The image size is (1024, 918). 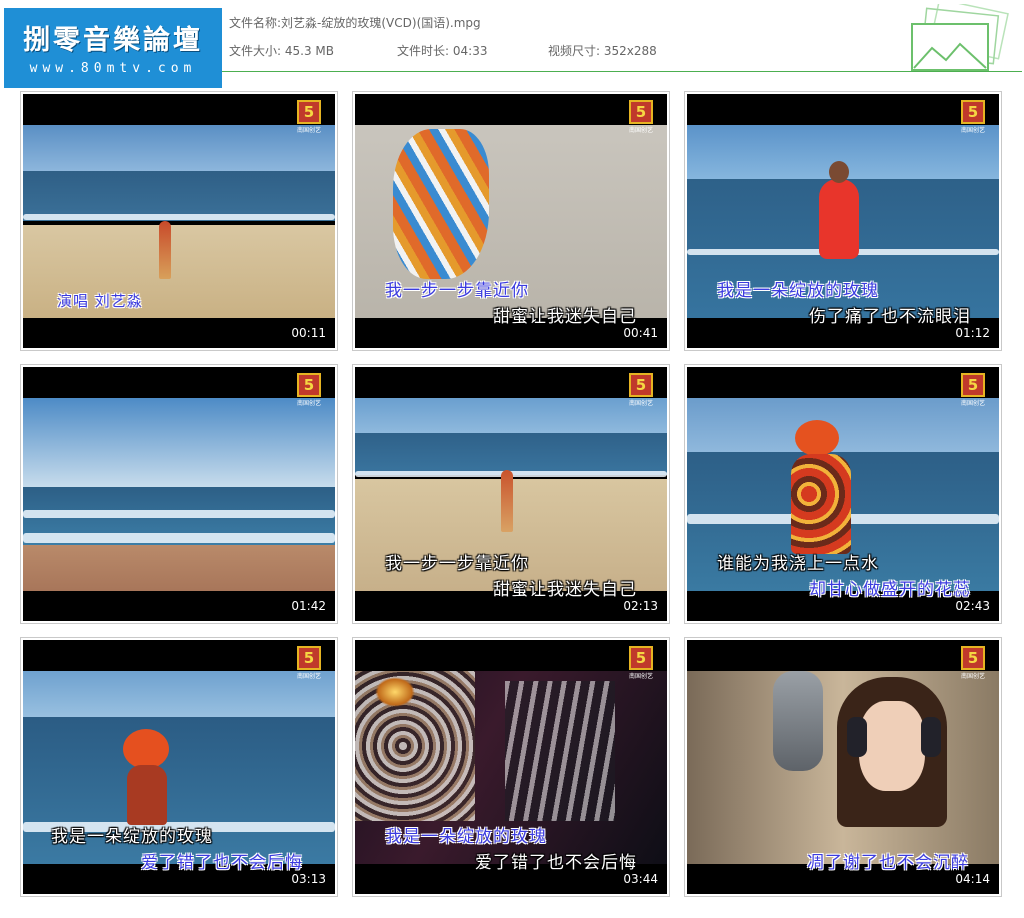 I want to click on video-frame: 5 南国创艺 演唱 刘艺淼 00:11, so click(x=179, y=221).